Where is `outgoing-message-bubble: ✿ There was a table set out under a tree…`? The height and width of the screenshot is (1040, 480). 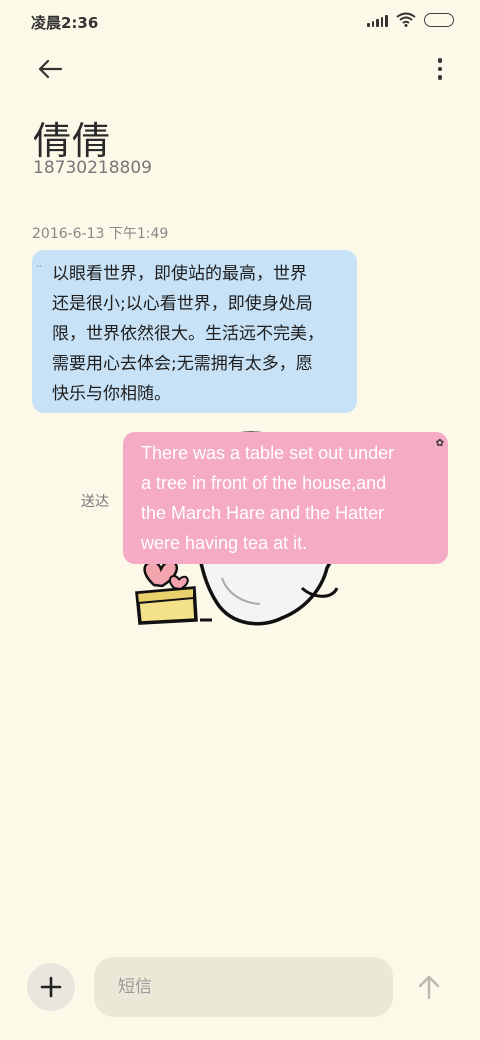 outgoing-message-bubble: ✿ There was a table set out under a tree… is located at coordinates (285, 498).